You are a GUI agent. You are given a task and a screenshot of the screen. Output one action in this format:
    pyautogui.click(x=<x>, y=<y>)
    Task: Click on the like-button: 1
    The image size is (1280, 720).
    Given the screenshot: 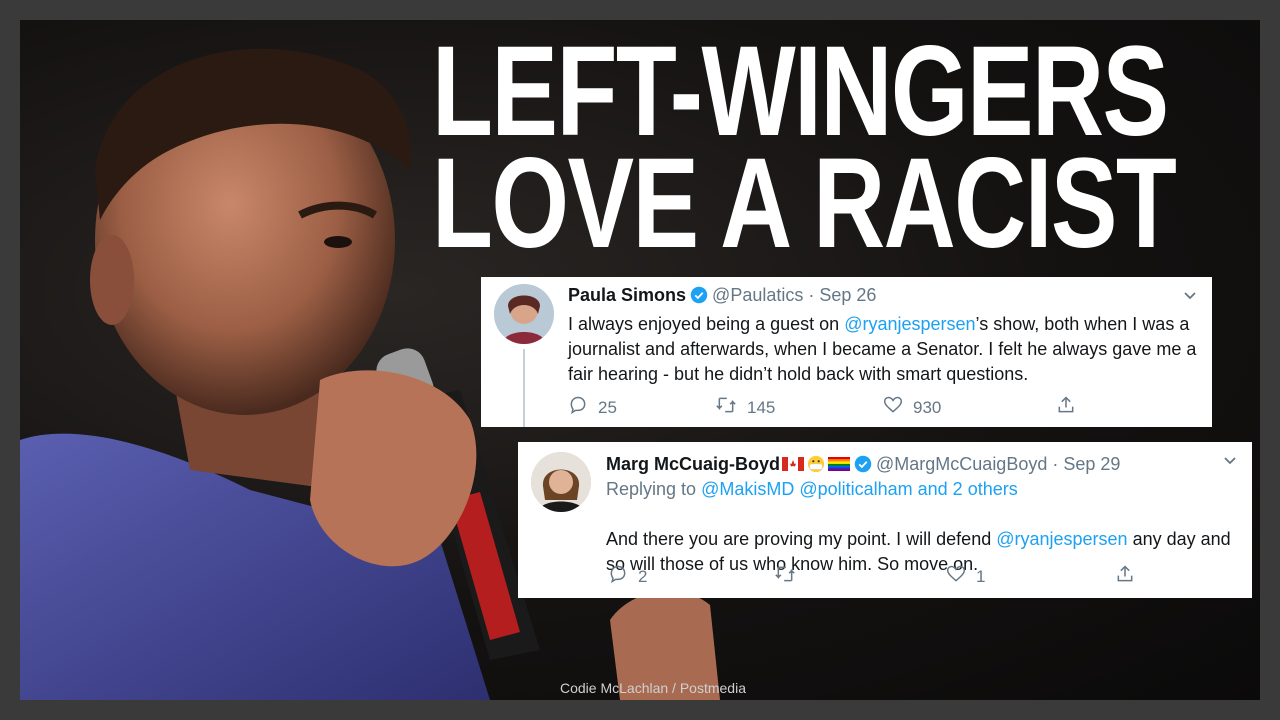 What is the action you would take?
    pyautogui.click(x=965, y=576)
    